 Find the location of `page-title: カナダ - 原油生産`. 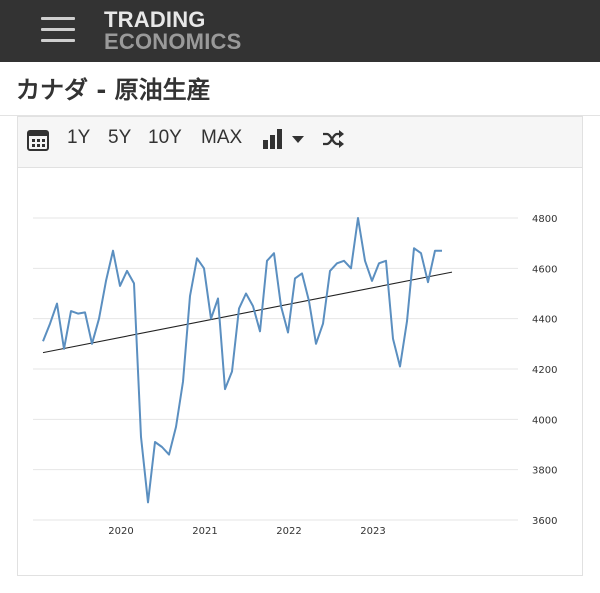

page-title: カナダ - 原油生産 is located at coordinates (113, 87).